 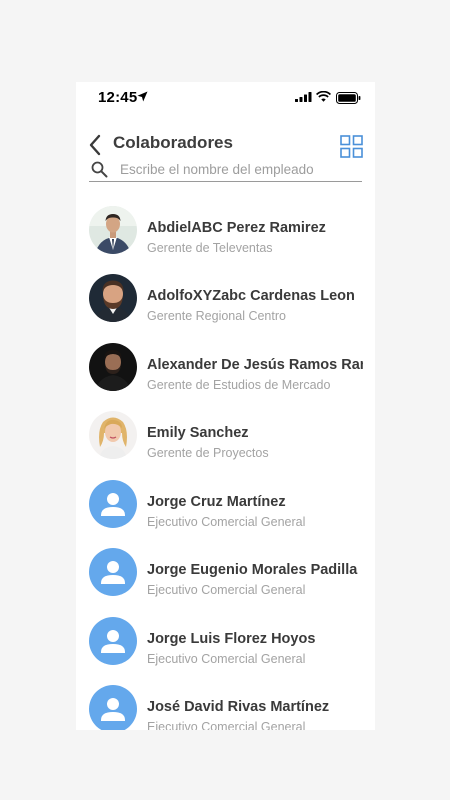 I want to click on search-bar, so click(x=225, y=171).